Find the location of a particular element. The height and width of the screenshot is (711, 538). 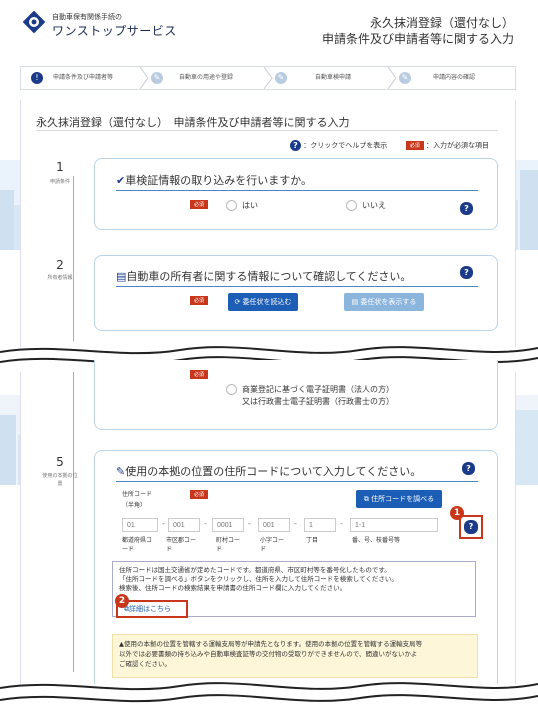

logo-title: ワンストップサービス is located at coordinates (114, 30).